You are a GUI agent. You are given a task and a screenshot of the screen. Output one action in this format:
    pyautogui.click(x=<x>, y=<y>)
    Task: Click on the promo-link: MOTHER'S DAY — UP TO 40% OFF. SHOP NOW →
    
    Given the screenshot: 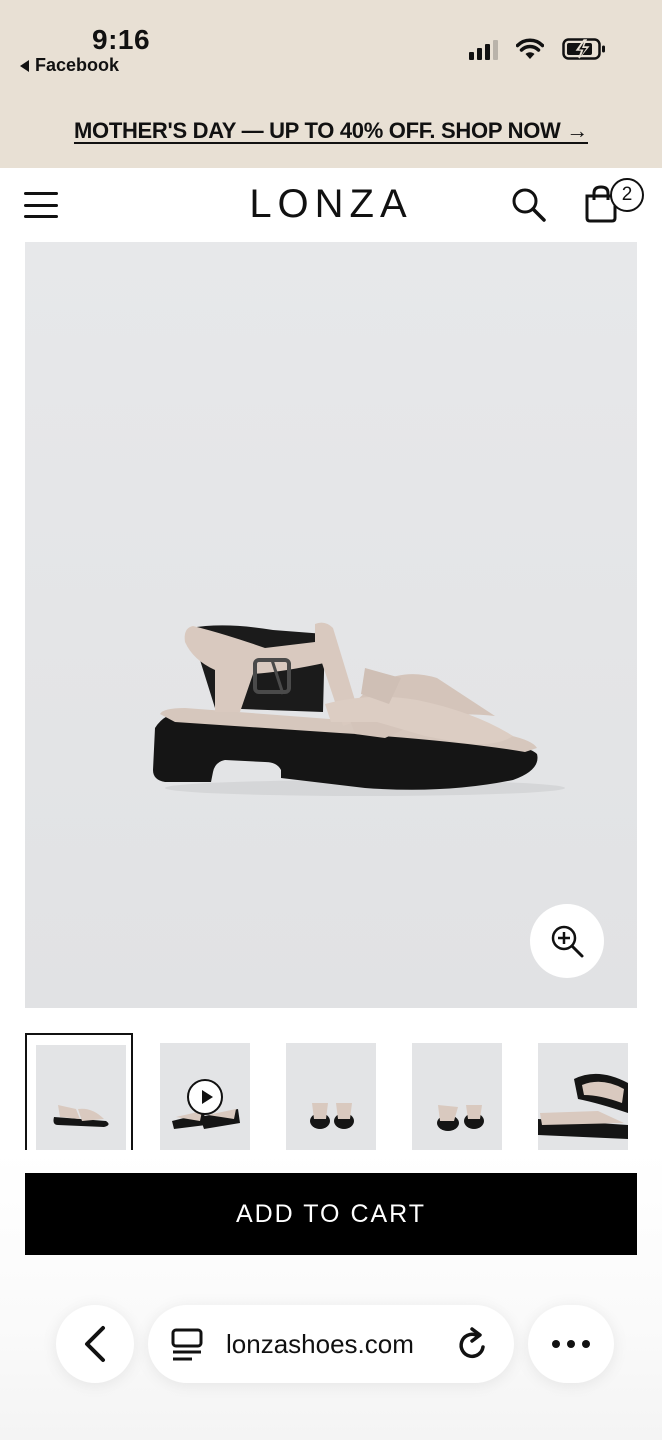 What is the action you would take?
    pyautogui.click(x=331, y=130)
    